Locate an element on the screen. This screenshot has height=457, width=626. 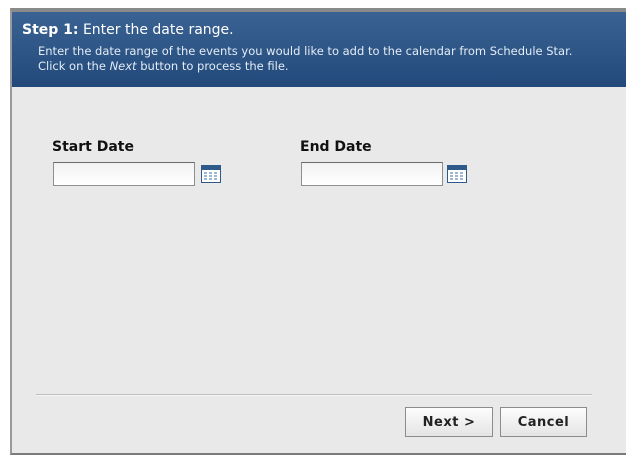
cancel-button: Cancel is located at coordinates (543, 422).